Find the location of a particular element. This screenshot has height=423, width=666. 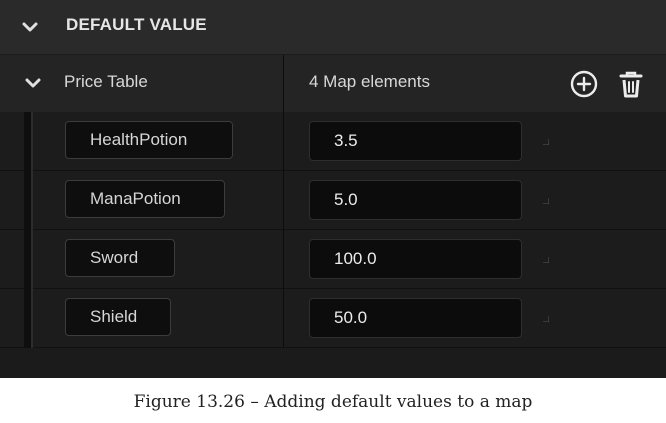

trash-icon is located at coordinates (631, 84).